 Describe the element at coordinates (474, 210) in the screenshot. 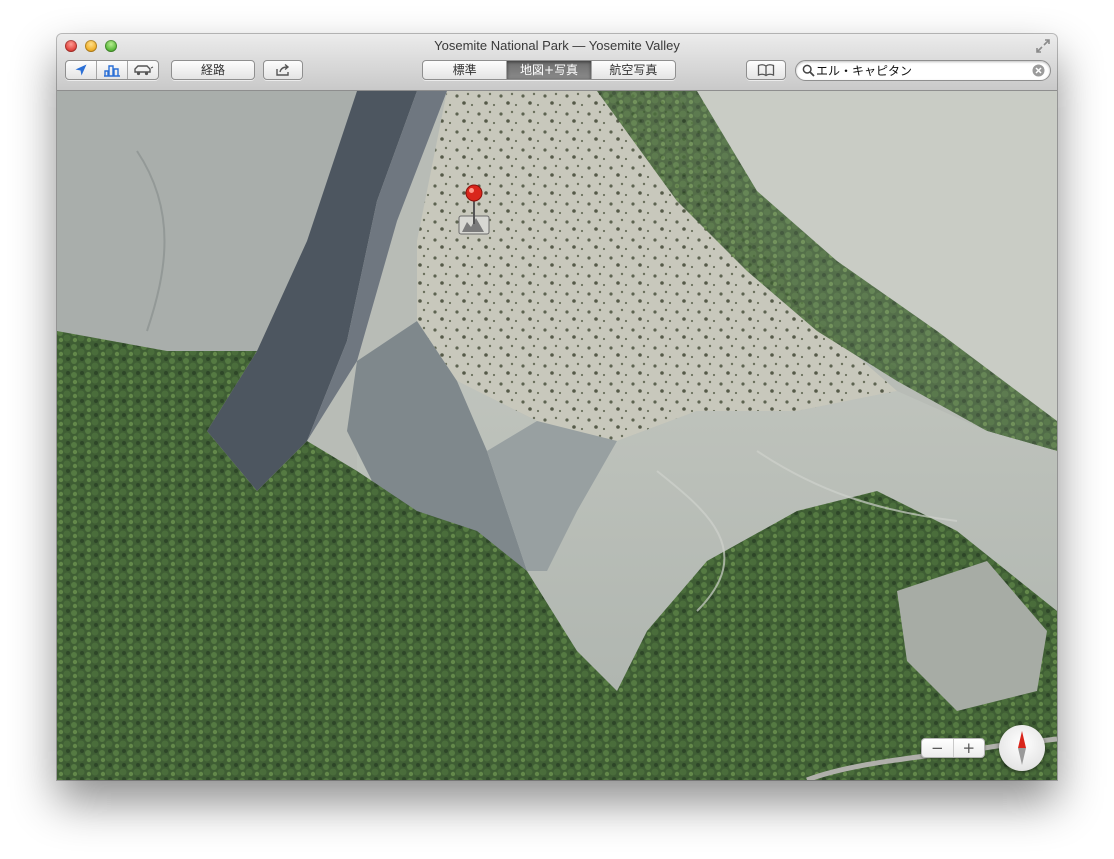

I see `red-pin-icon` at that location.